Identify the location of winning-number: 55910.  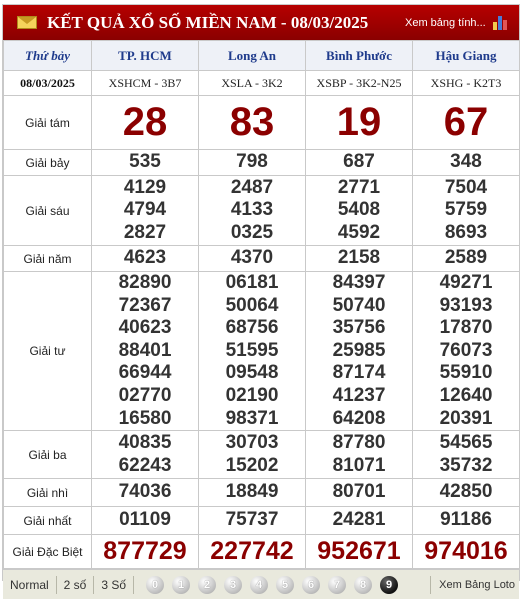
(466, 373).